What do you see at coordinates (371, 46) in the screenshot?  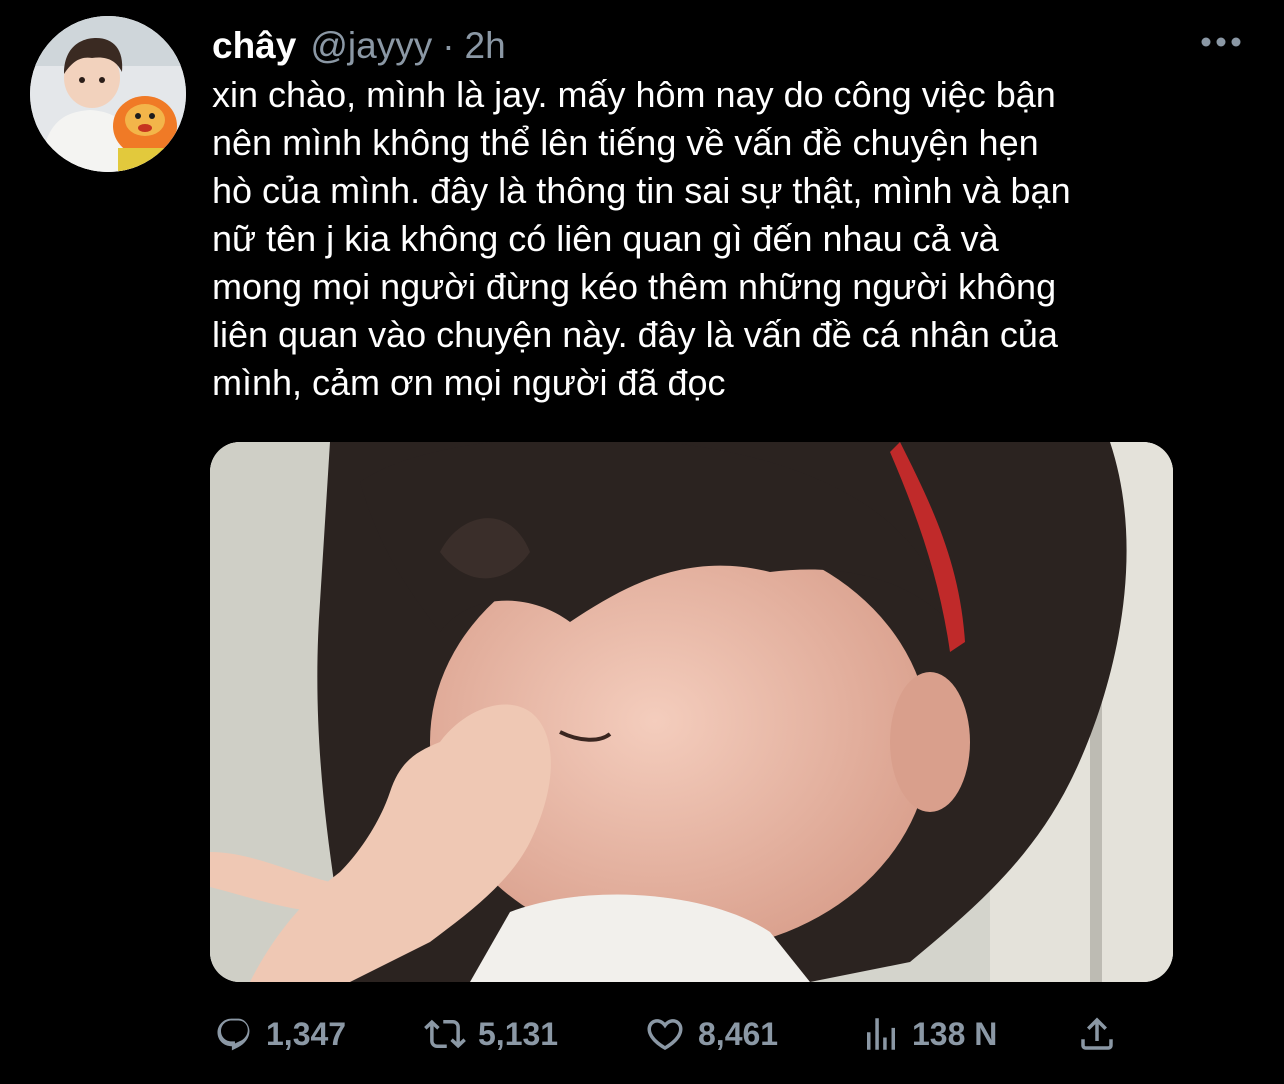 I see `user-handle: @jаyyy` at bounding box center [371, 46].